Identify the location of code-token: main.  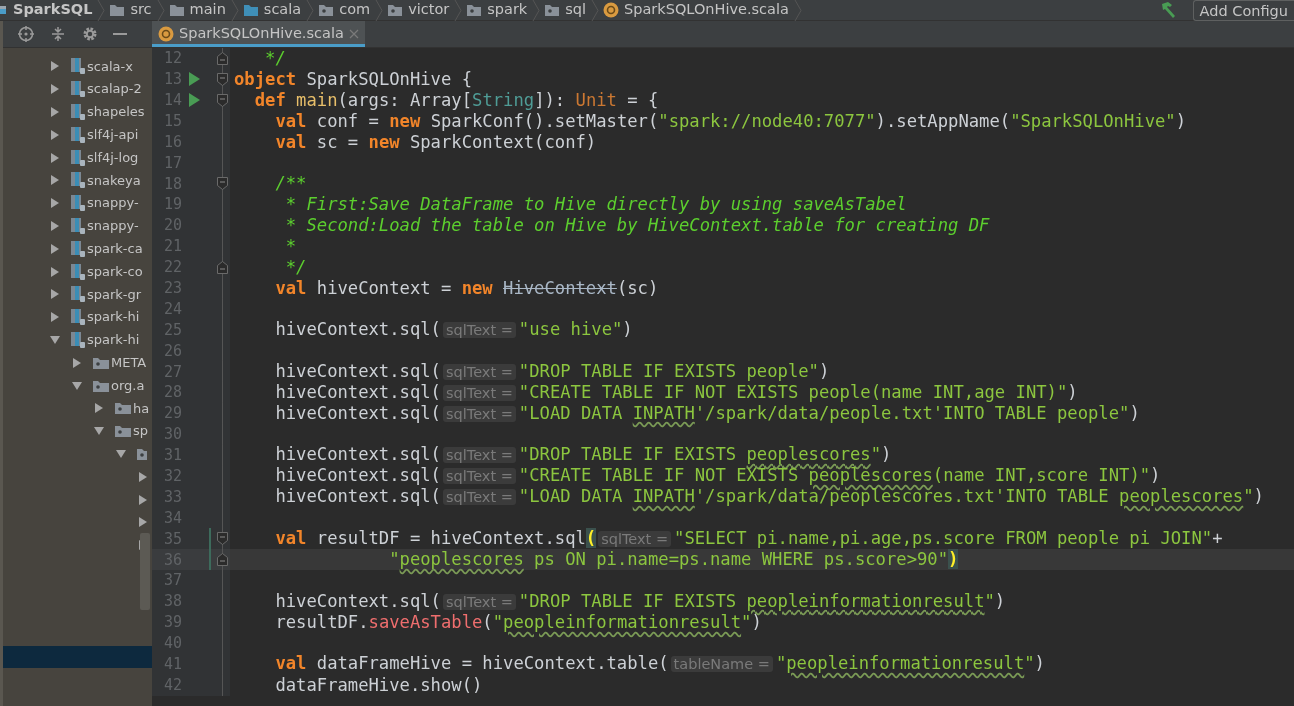
(316, 99).